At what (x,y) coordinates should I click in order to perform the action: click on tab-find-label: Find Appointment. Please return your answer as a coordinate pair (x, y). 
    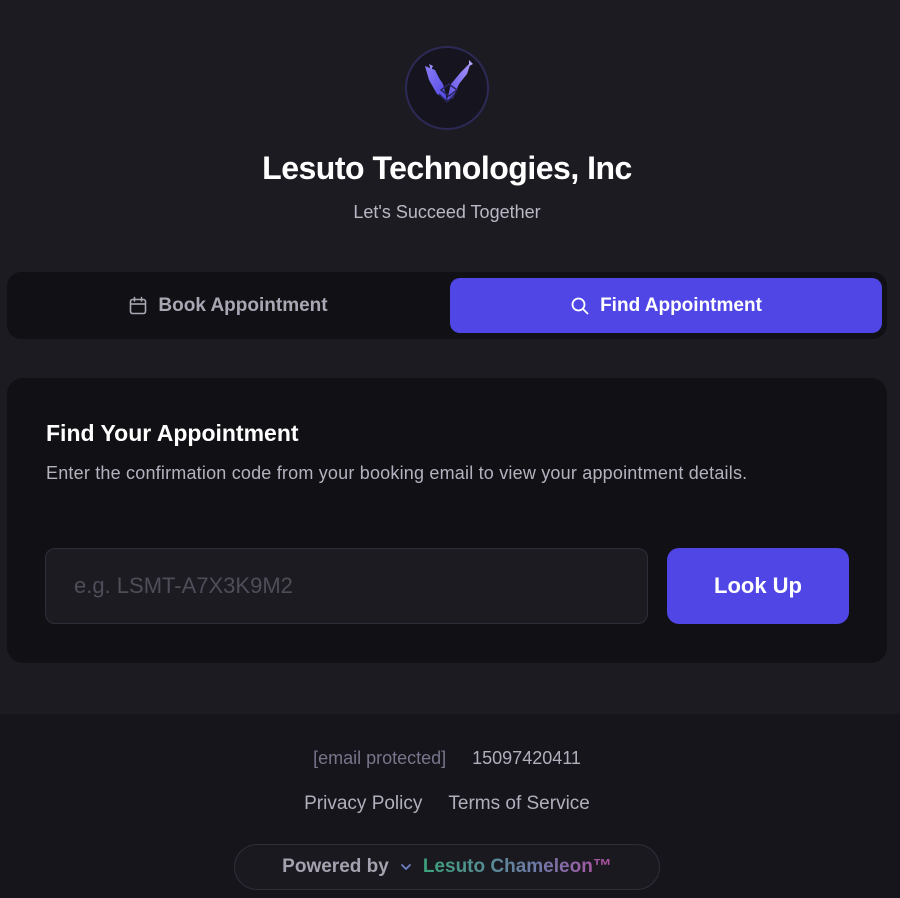
    Looking at the image, I should click on (681, 305).